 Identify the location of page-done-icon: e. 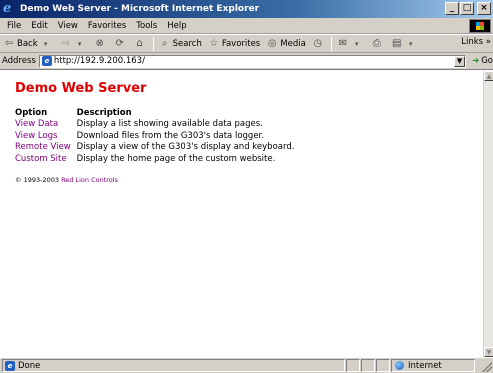
(10, 365).